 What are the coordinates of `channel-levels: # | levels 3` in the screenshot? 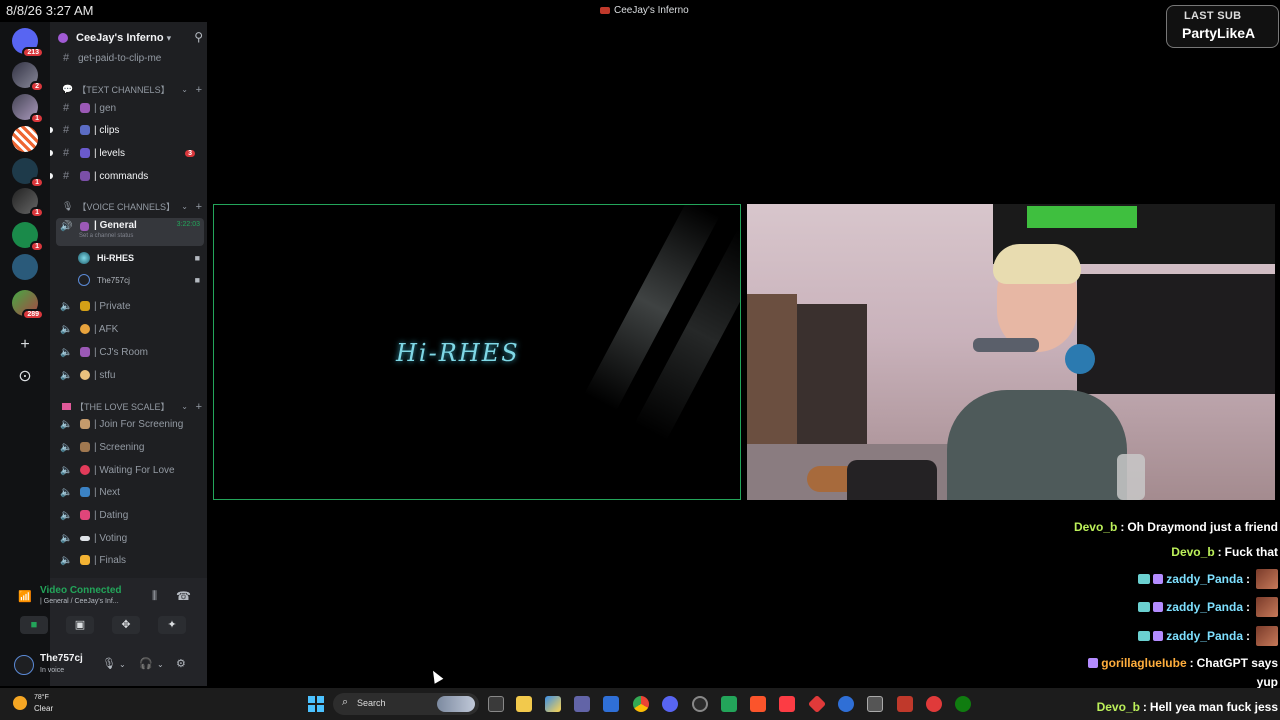 It's located at (128, 153).